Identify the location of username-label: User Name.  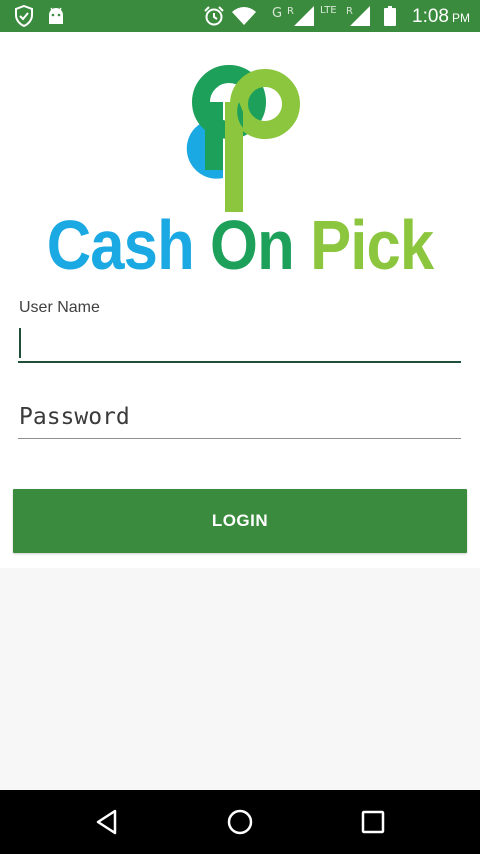
(59, 307).